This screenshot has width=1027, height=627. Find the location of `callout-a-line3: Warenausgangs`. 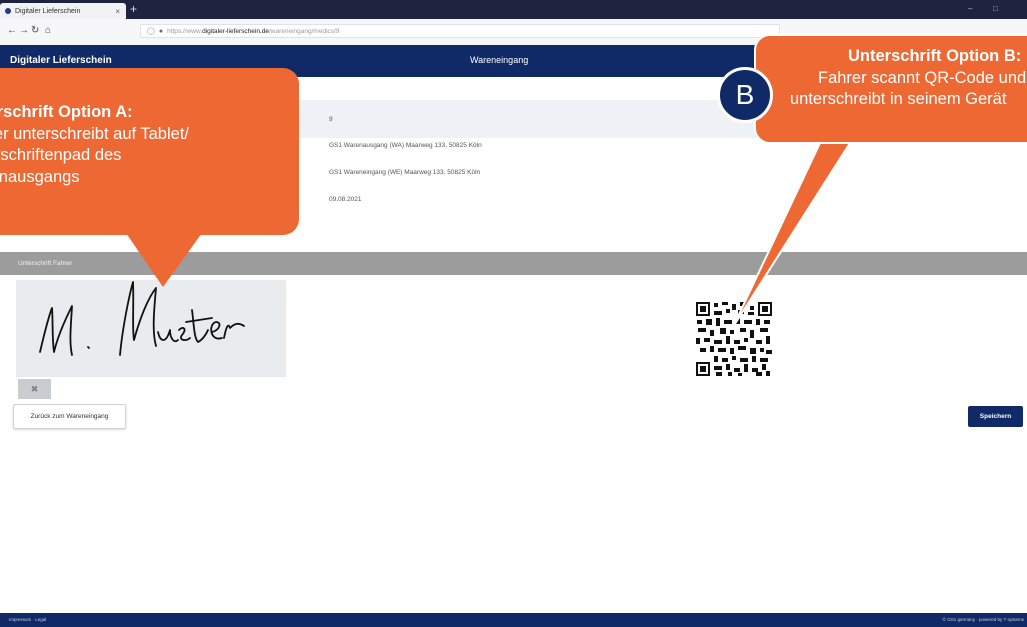

callout-a-line3: Warenausgangs is located at coordinates (40, 176).